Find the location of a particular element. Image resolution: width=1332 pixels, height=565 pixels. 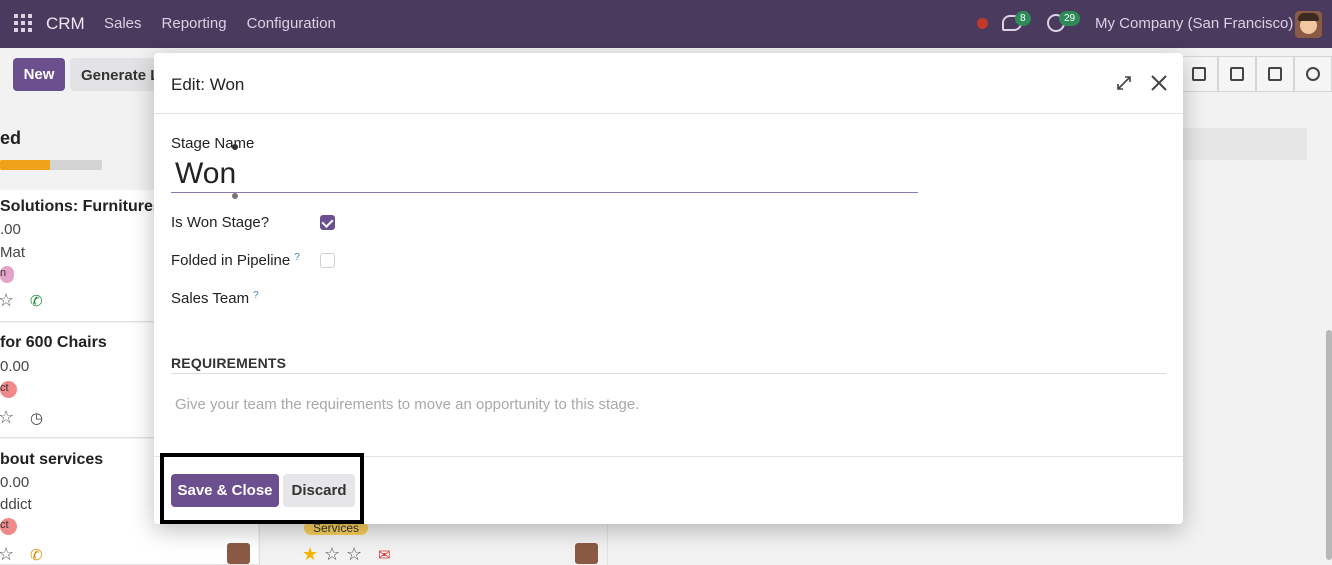

stage-name-label: Stage Name is located at coordinates (213, 143).